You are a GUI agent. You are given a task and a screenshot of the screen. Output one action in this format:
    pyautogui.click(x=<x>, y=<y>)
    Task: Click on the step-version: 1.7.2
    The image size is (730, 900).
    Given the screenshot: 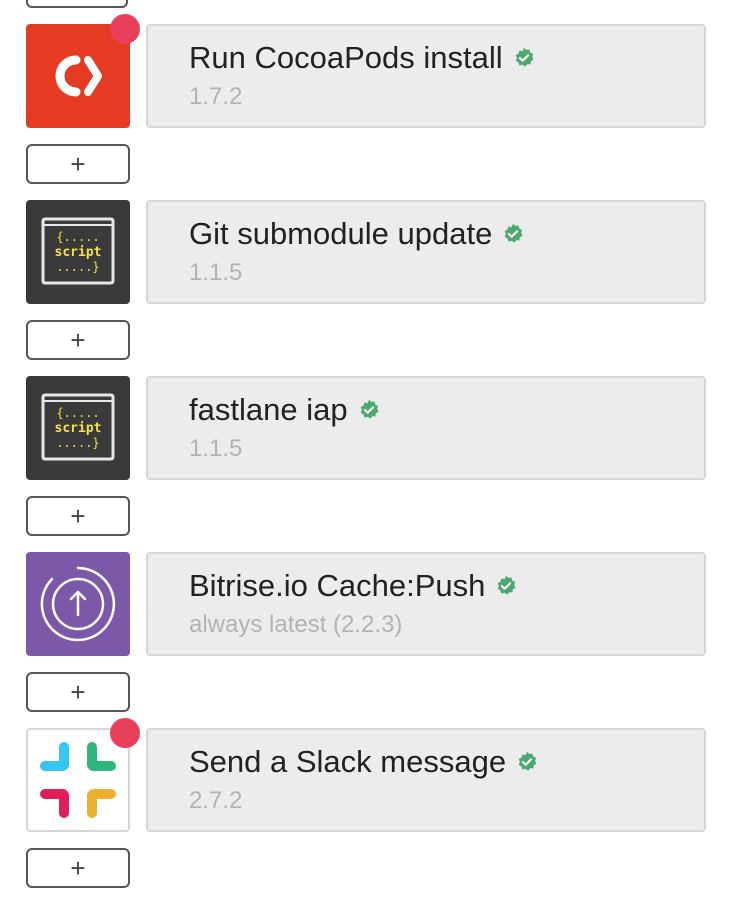 What is the action you would take?
    pyautogui.click(x=216, y=96)
    